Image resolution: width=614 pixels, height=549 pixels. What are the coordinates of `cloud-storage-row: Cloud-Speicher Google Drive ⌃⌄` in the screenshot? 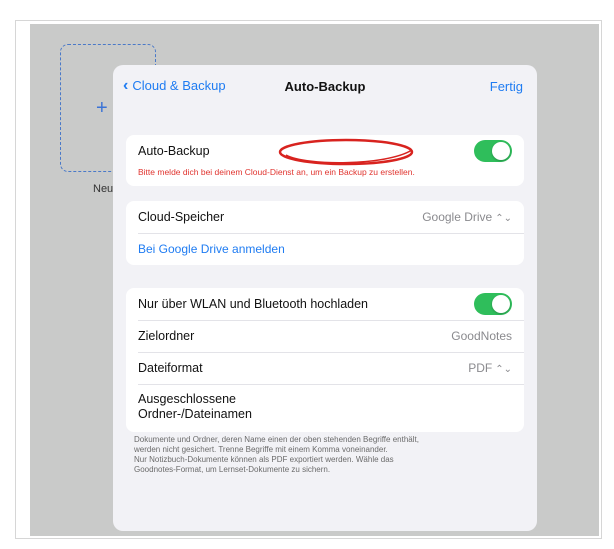 It's located at (325, 217).